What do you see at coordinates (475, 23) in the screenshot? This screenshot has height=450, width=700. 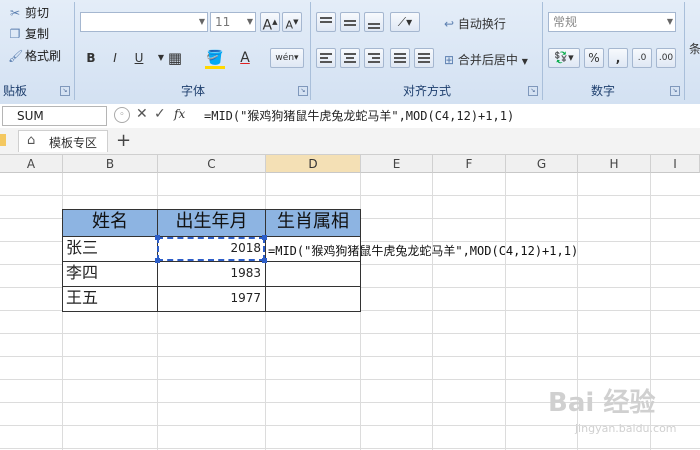 I see `wrap-text-button: ↩ 自动换行` at bounding box center [475, 23].